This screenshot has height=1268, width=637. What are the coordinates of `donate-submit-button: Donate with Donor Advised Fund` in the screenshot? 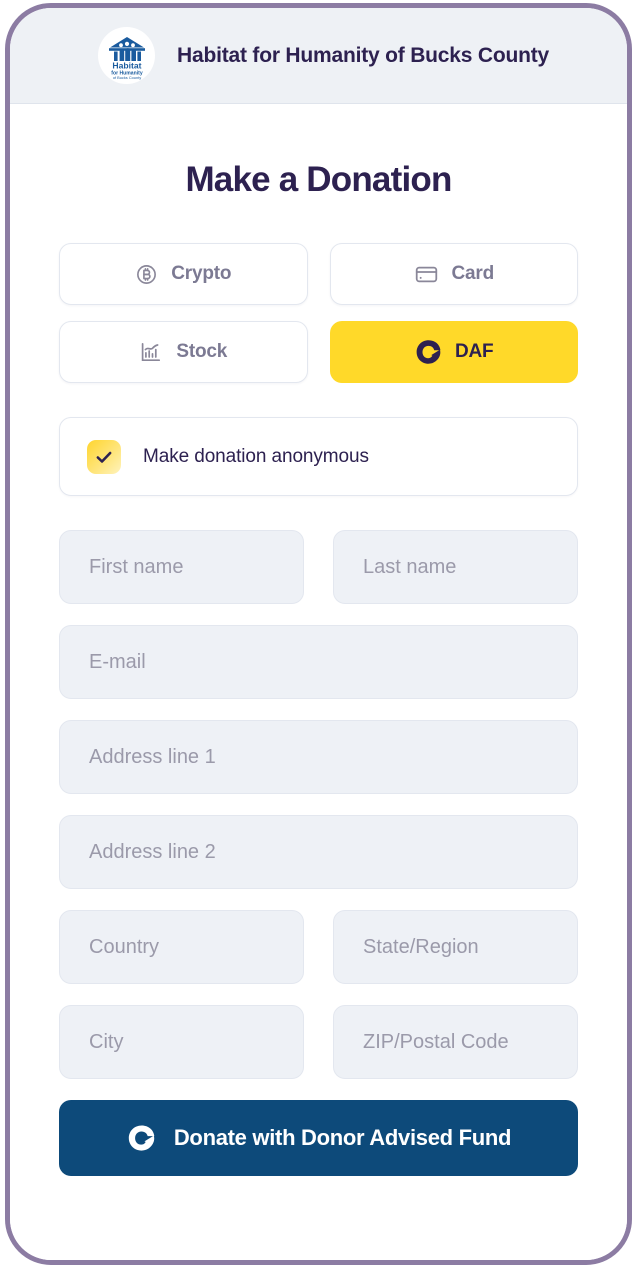 It's located at (318, 1138).